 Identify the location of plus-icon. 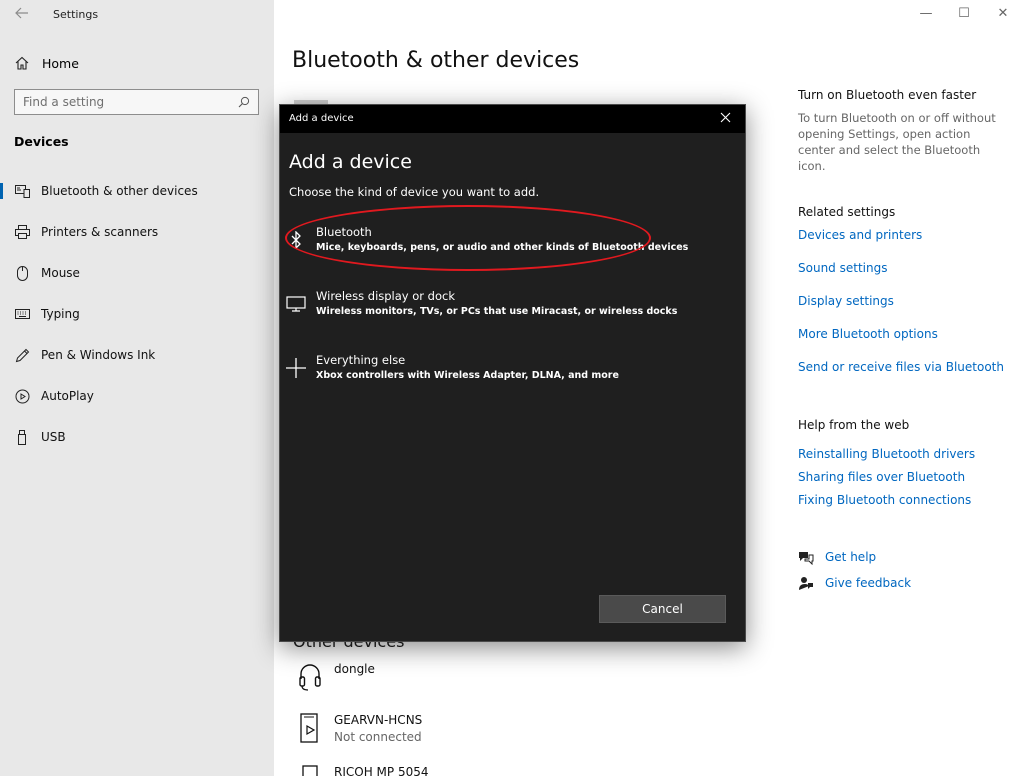
(296, 368).